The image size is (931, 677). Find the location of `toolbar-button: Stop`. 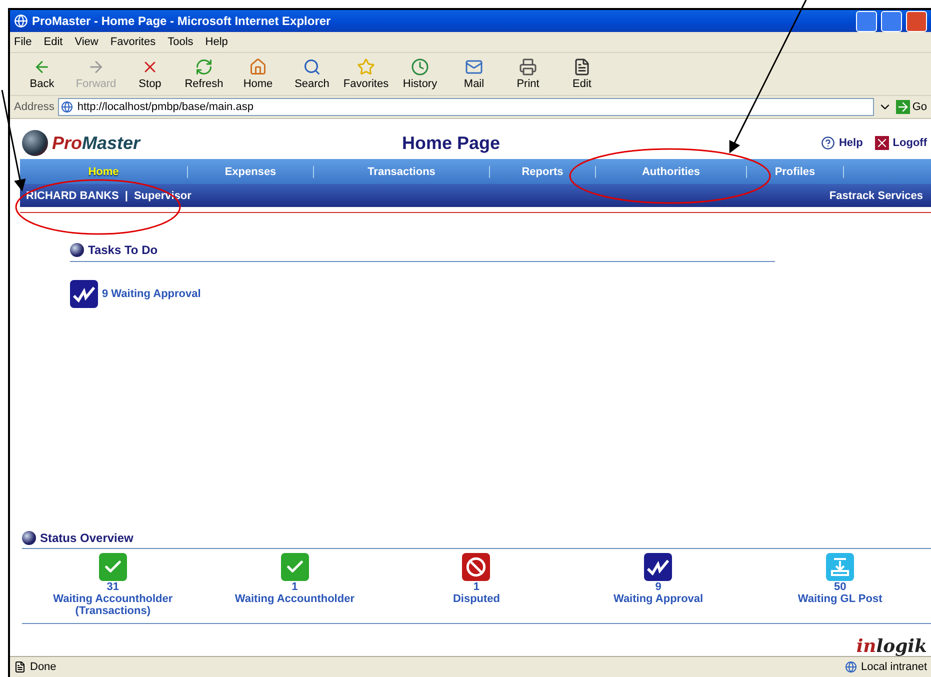

toolbar-button: Stop is located at coordinates (150, 74).